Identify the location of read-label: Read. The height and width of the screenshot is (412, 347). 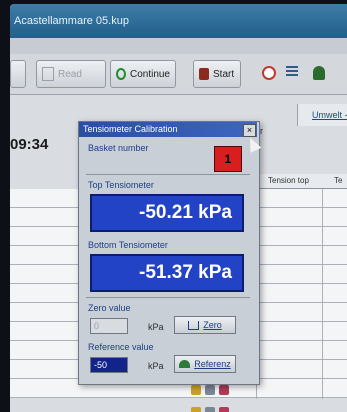
(70, 74).